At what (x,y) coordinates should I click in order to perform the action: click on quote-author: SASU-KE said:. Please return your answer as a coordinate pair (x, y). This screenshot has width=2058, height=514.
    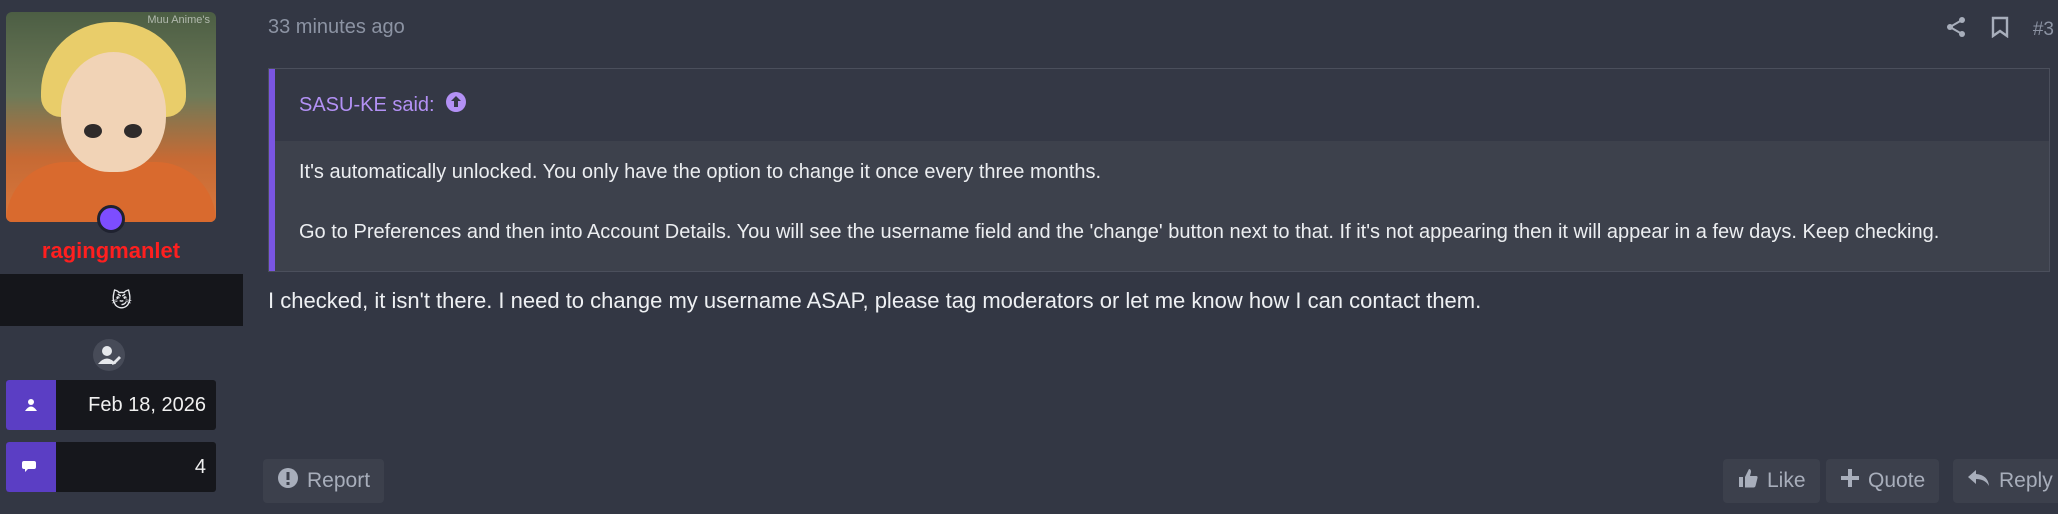
    Looking at the image, I should click on (367, 105).